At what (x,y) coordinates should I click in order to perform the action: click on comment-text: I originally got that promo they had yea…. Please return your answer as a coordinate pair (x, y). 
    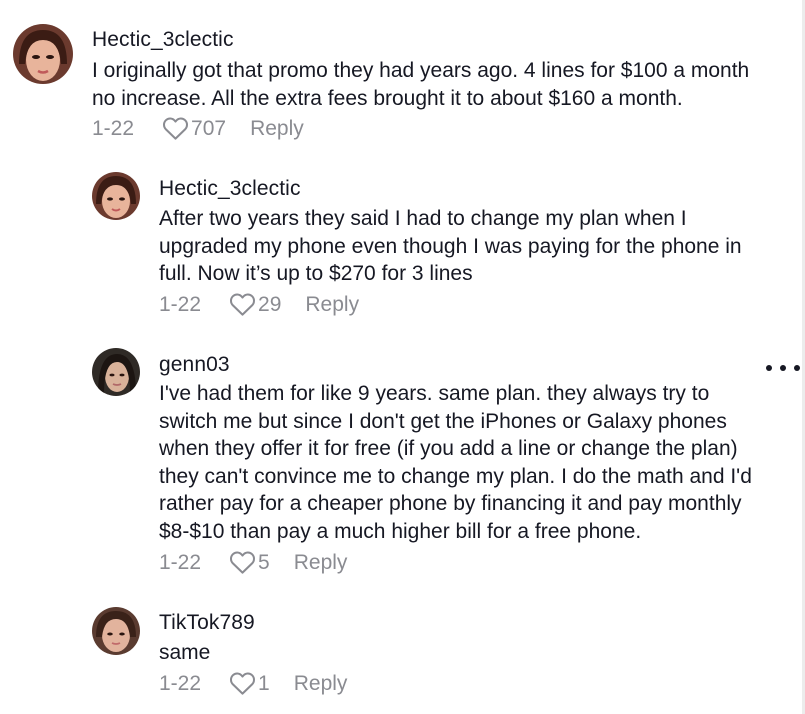
    Looking at the image, I should click on (421, 84).